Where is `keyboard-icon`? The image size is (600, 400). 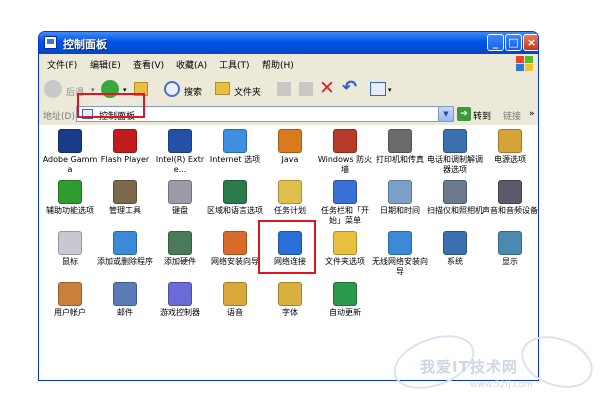 keyboard-icon is located at coordinates (180, 192).